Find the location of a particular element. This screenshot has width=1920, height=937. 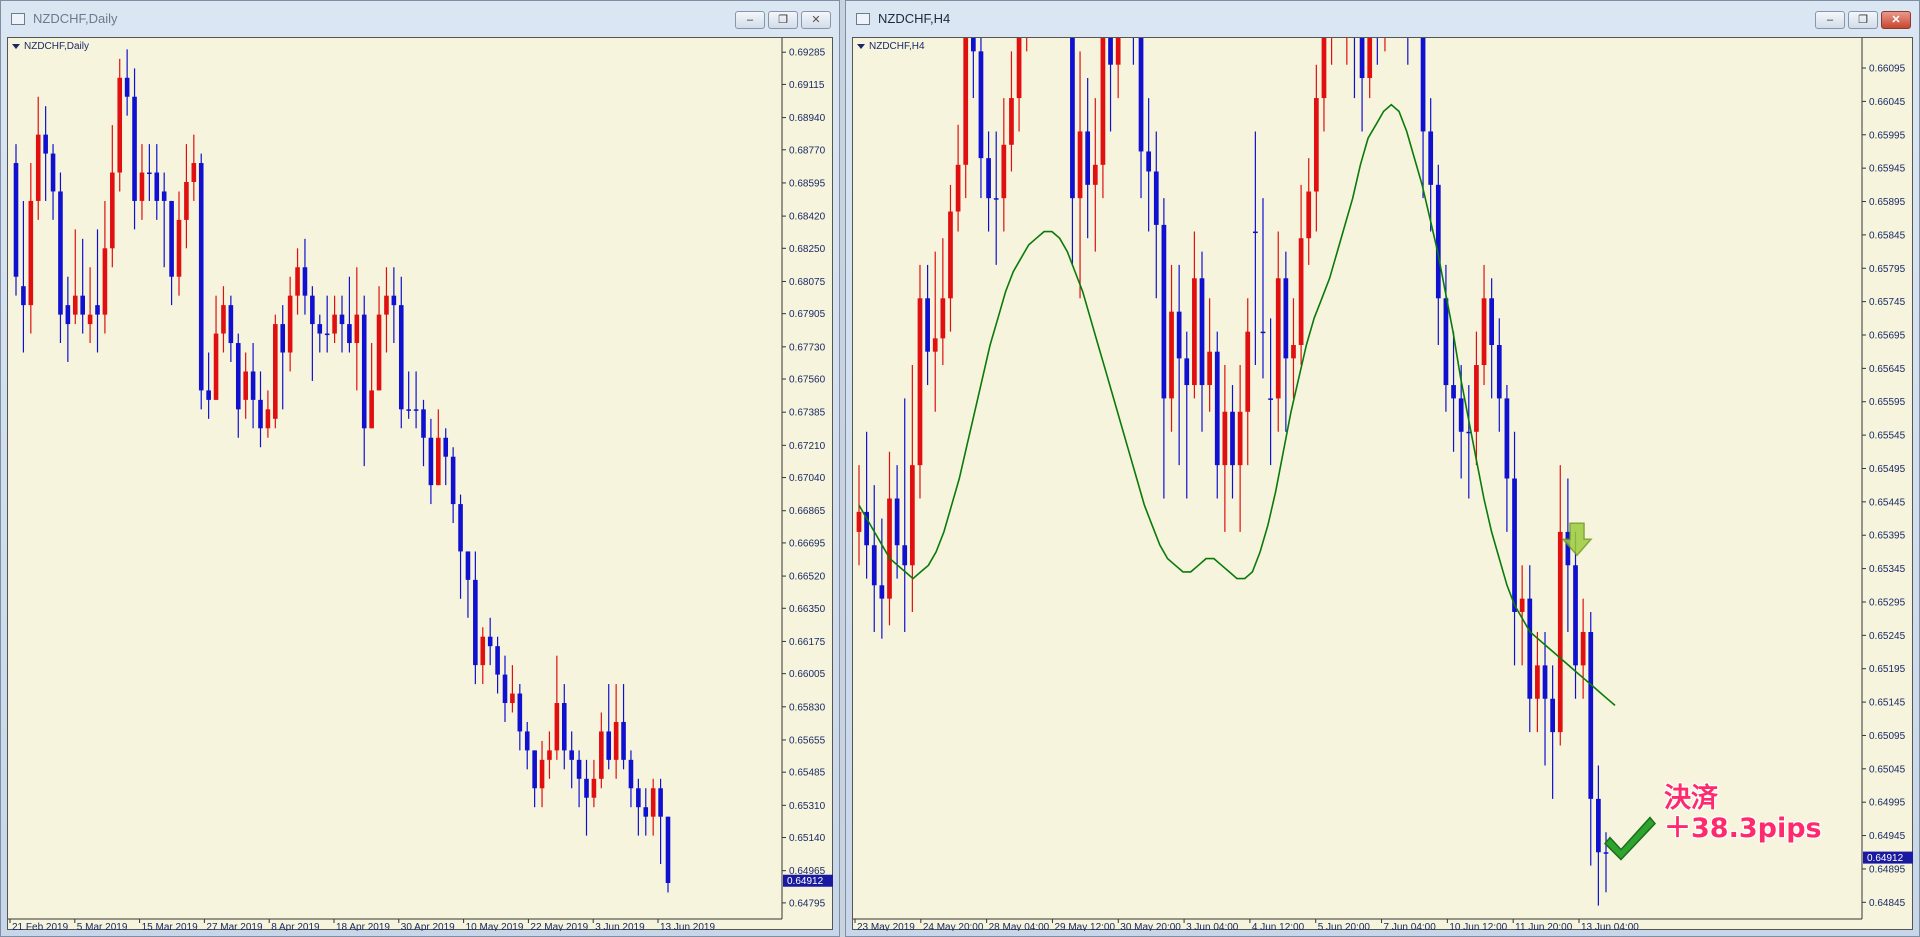

settlement-text: 決済 is located at coordinates (1691, 798).